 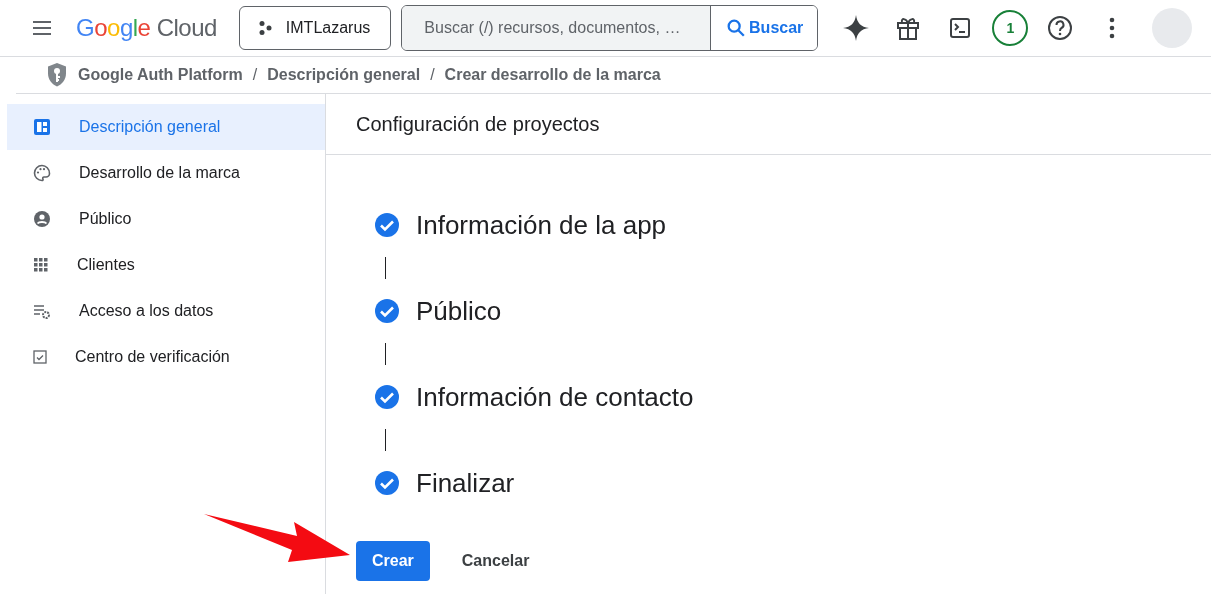 I want to click on cancel-button: Cancelar, so click(x=495, y=561).